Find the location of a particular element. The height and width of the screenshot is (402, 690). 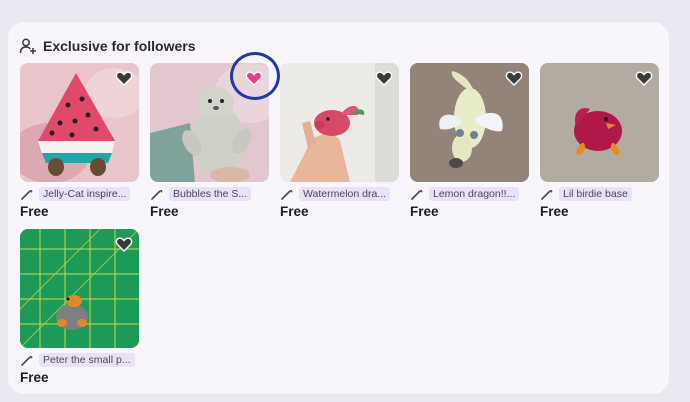

heart-filled-icon is located at coordinates (254, 78).